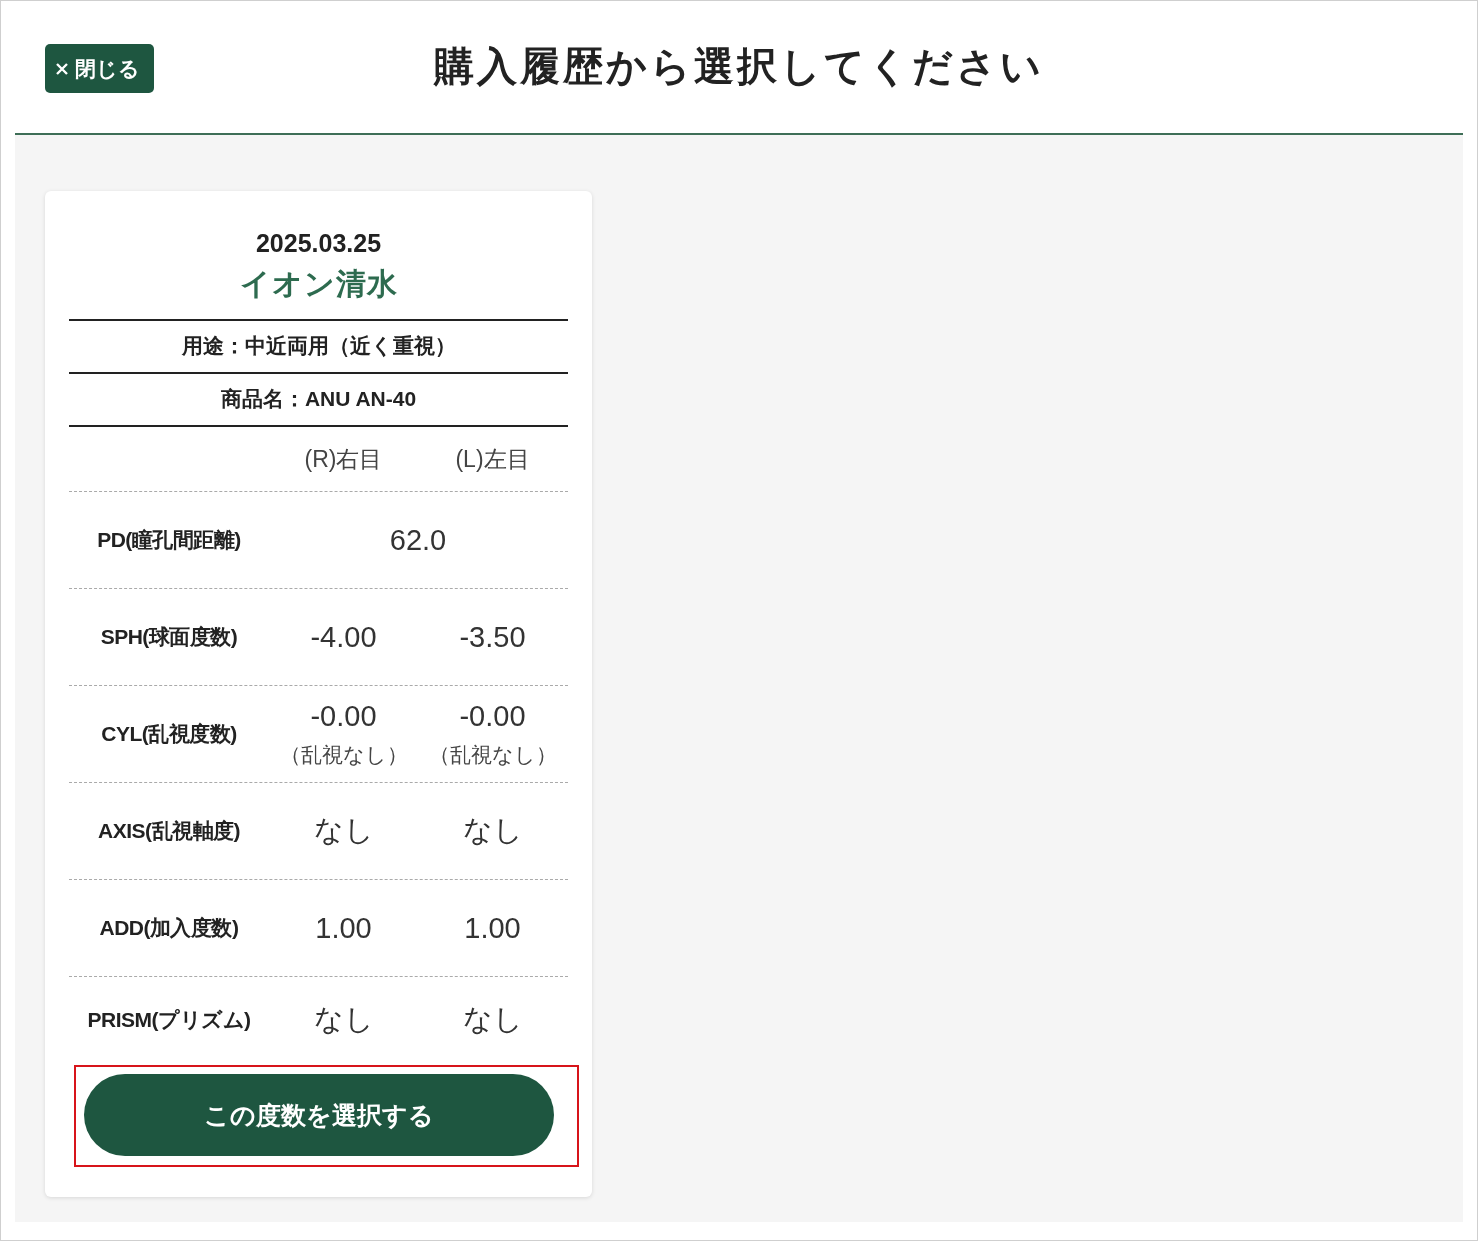 The image size is (1478, 1241). I want to click on row-label: PD(瞳孔間距離), so click(169, 540).